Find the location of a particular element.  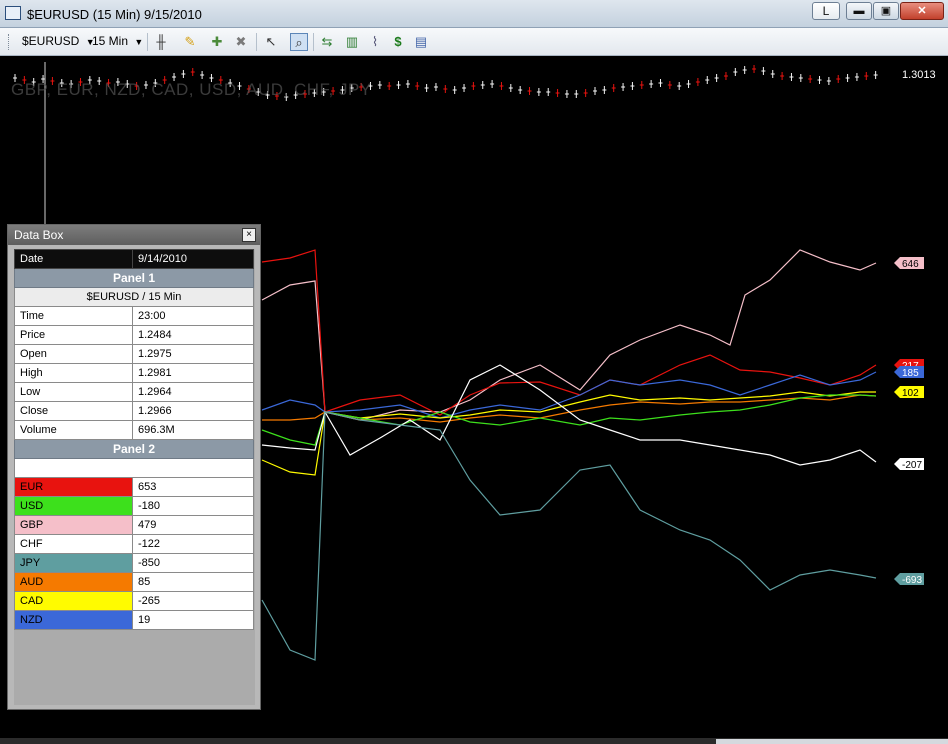

table-row: Open 1.2975 is located at coordinates (134, 354).